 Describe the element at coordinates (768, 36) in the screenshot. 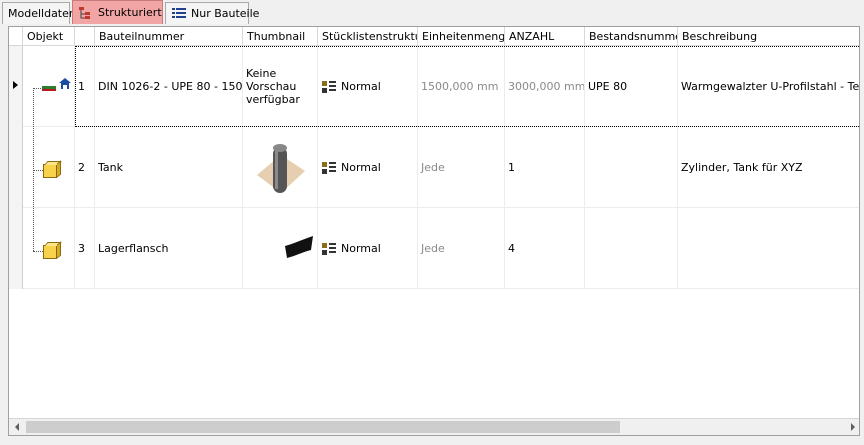

I see `header-beschreibung: Beschreibung` at that location.